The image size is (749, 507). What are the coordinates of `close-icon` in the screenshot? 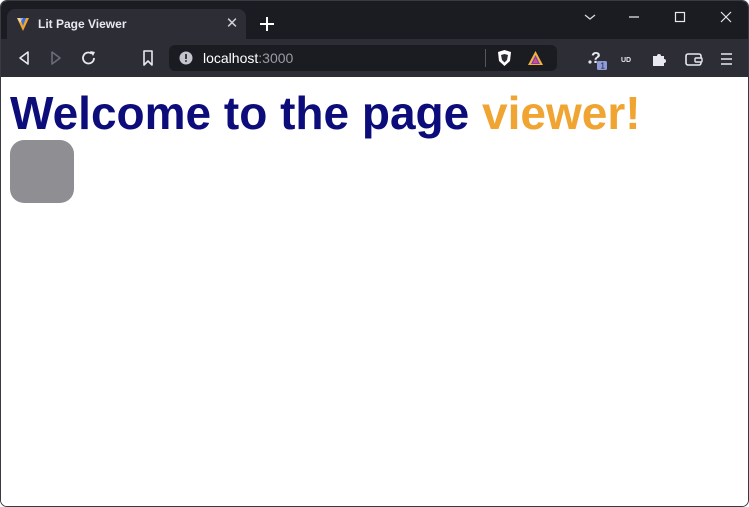 It's located at (726, 17).